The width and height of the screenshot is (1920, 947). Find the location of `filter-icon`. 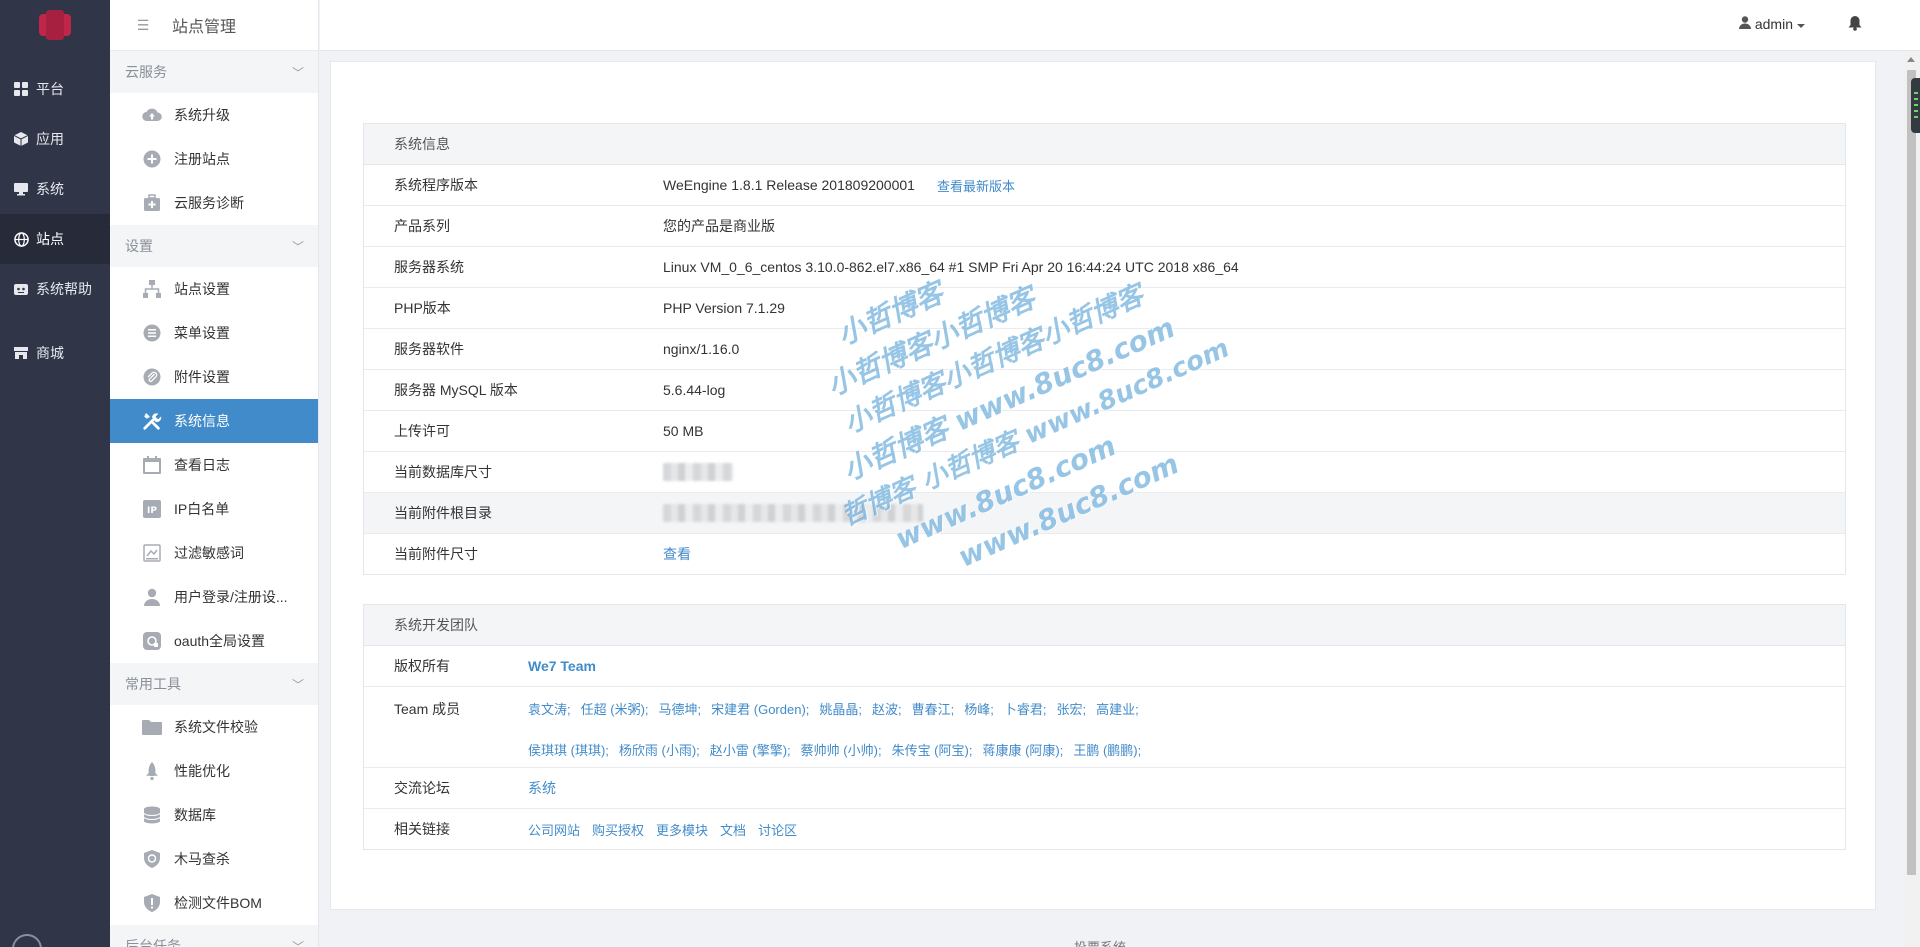

filter-icon is located at coordinates (152, 553).